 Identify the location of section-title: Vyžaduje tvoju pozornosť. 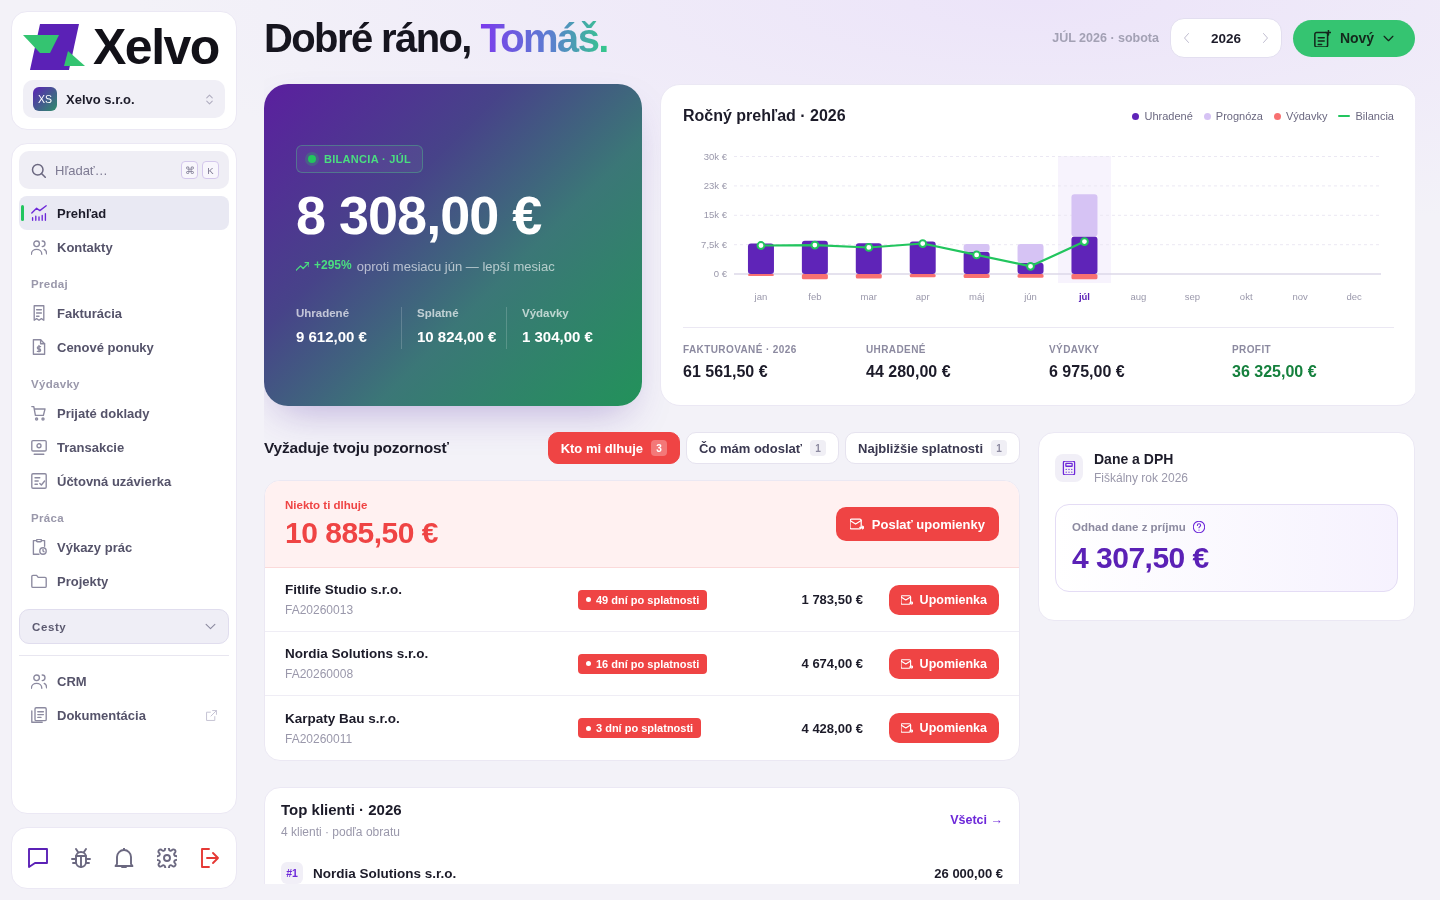
(356, 448).